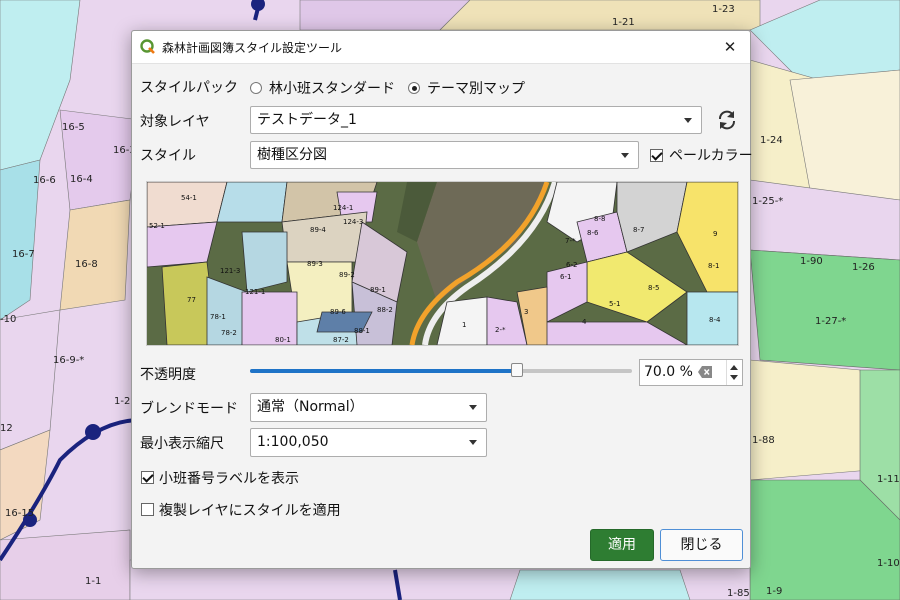 Image resolution: width=900 pixels, height=600 pixels. I want to click on preview-label: 8-7, so click(638, 230).